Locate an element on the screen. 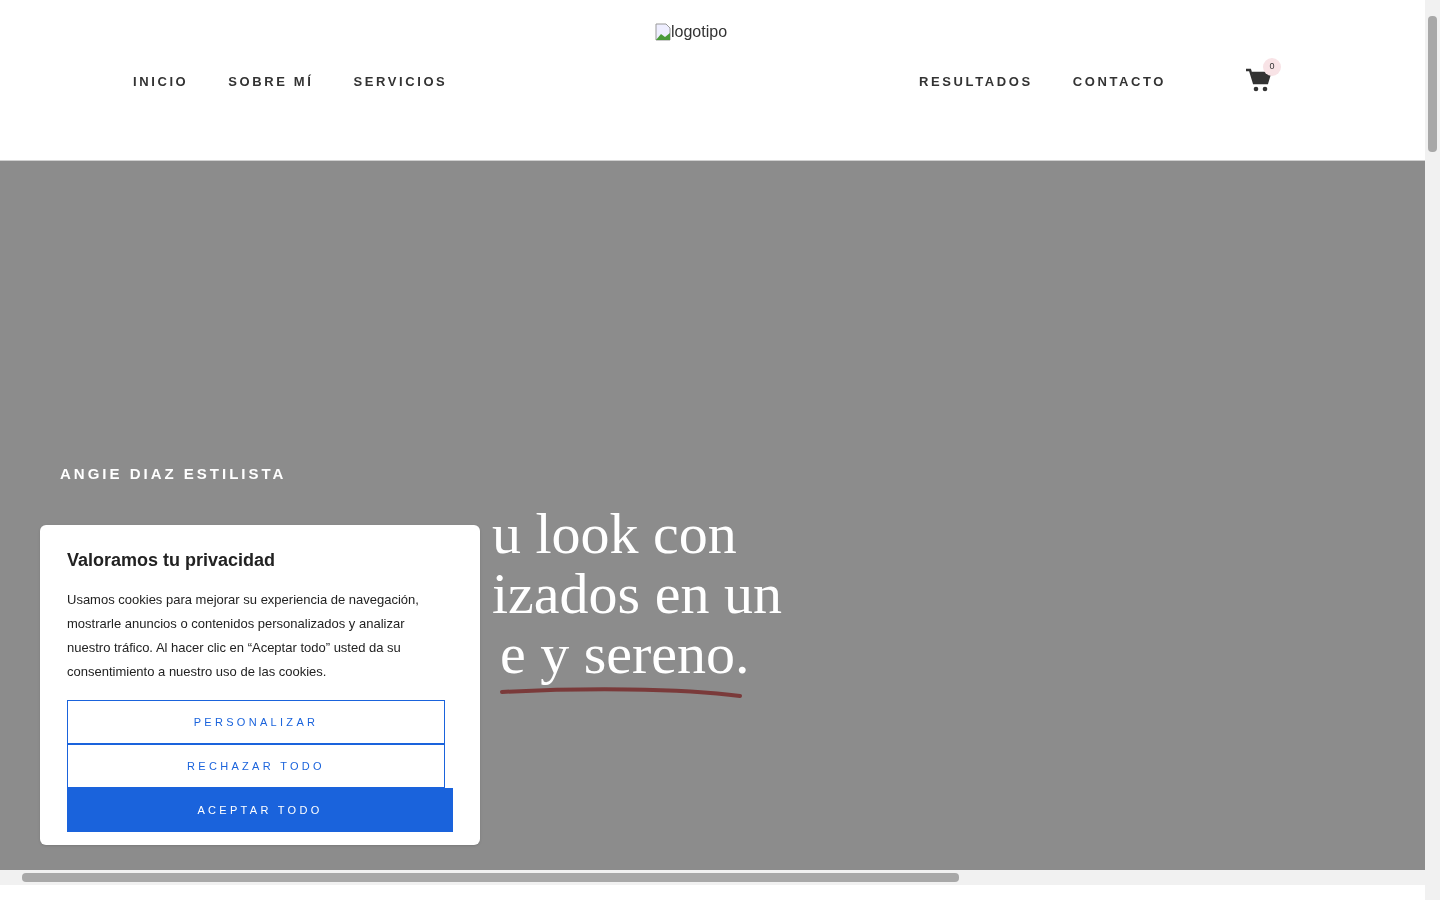 This screenshot has height=900, width=1440. nav-link: RESULTADOS is located at coordinates (976, 82).